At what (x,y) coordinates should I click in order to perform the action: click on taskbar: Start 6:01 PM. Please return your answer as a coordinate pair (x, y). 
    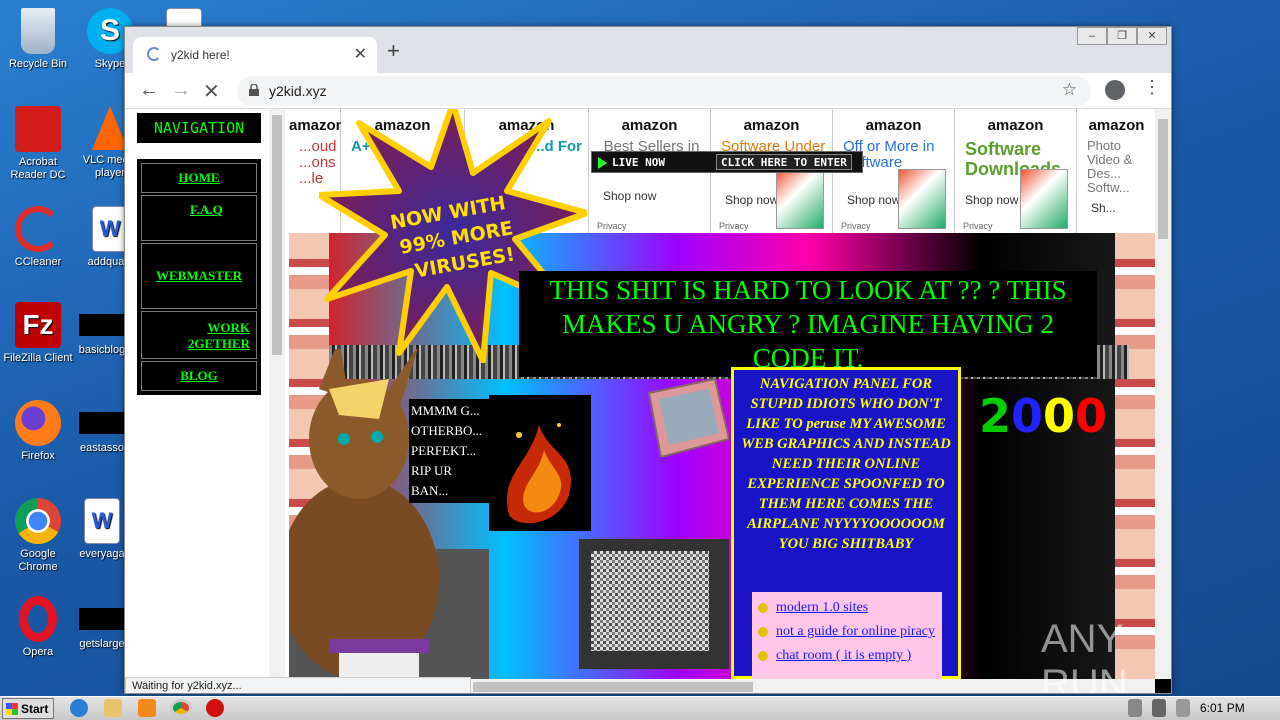
    Looking at the image, I should click on (640, 708).